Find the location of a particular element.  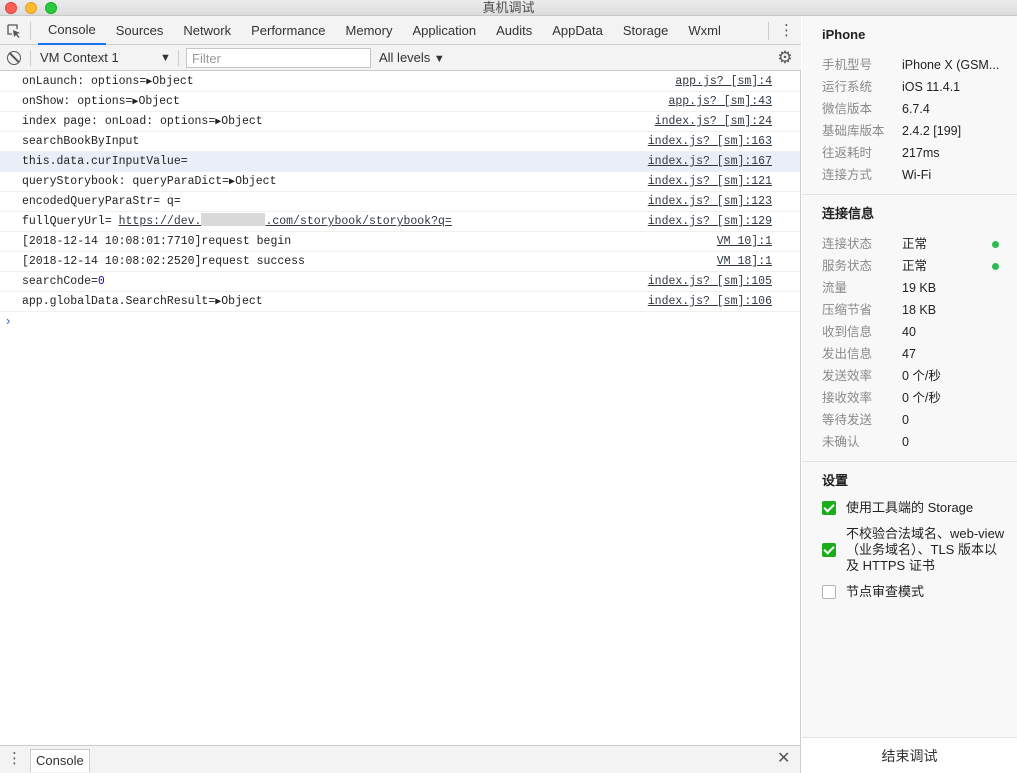

message-text: searchCode= is located at coordinates (60, 281).